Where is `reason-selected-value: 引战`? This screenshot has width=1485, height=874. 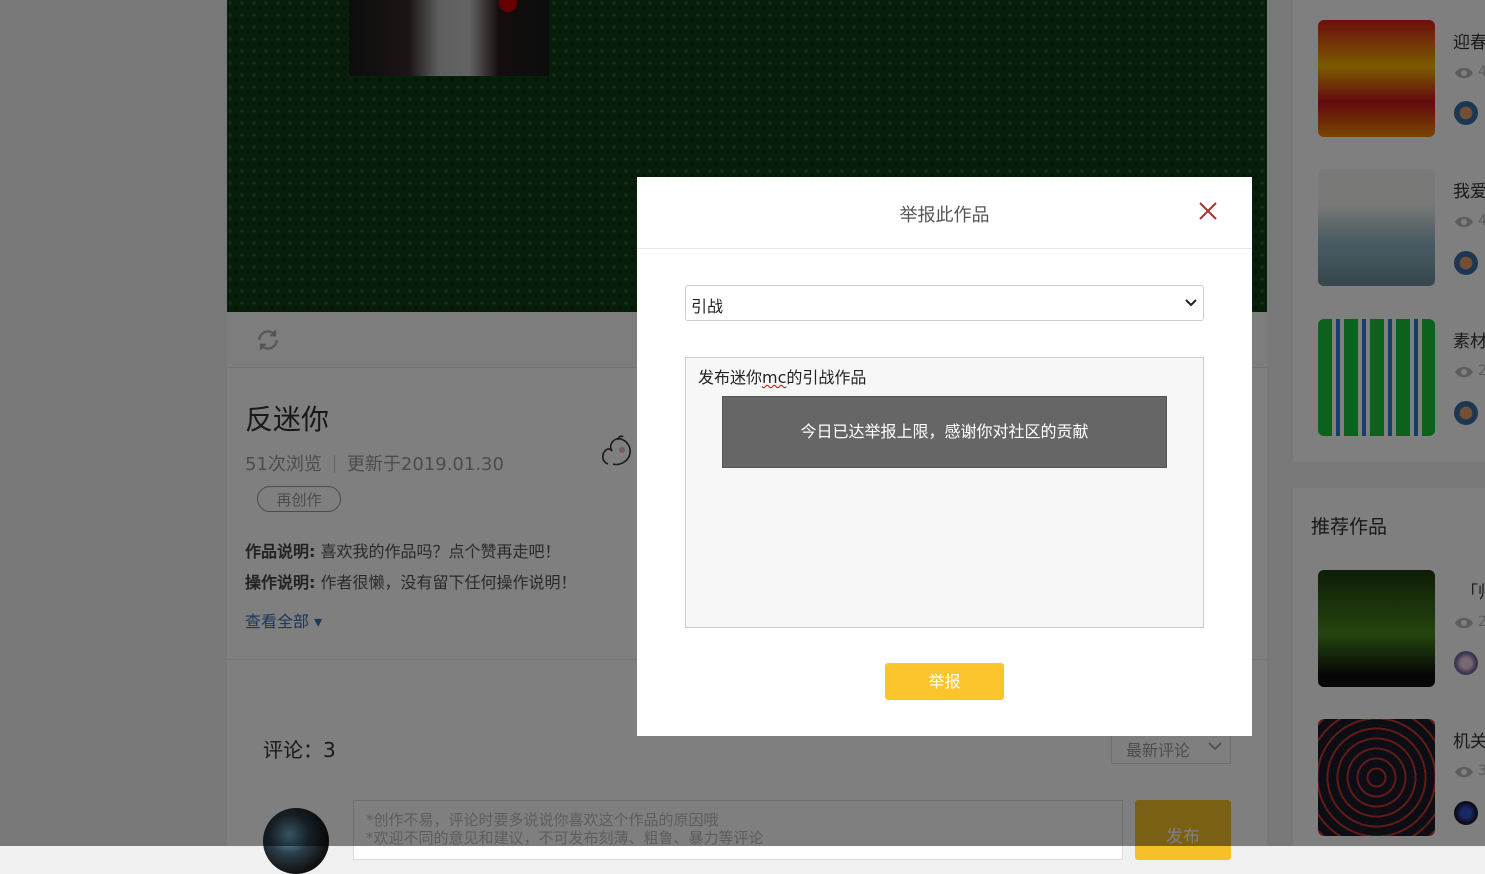 reason-selected-value: 引战 is located at coordinates (707, 306).